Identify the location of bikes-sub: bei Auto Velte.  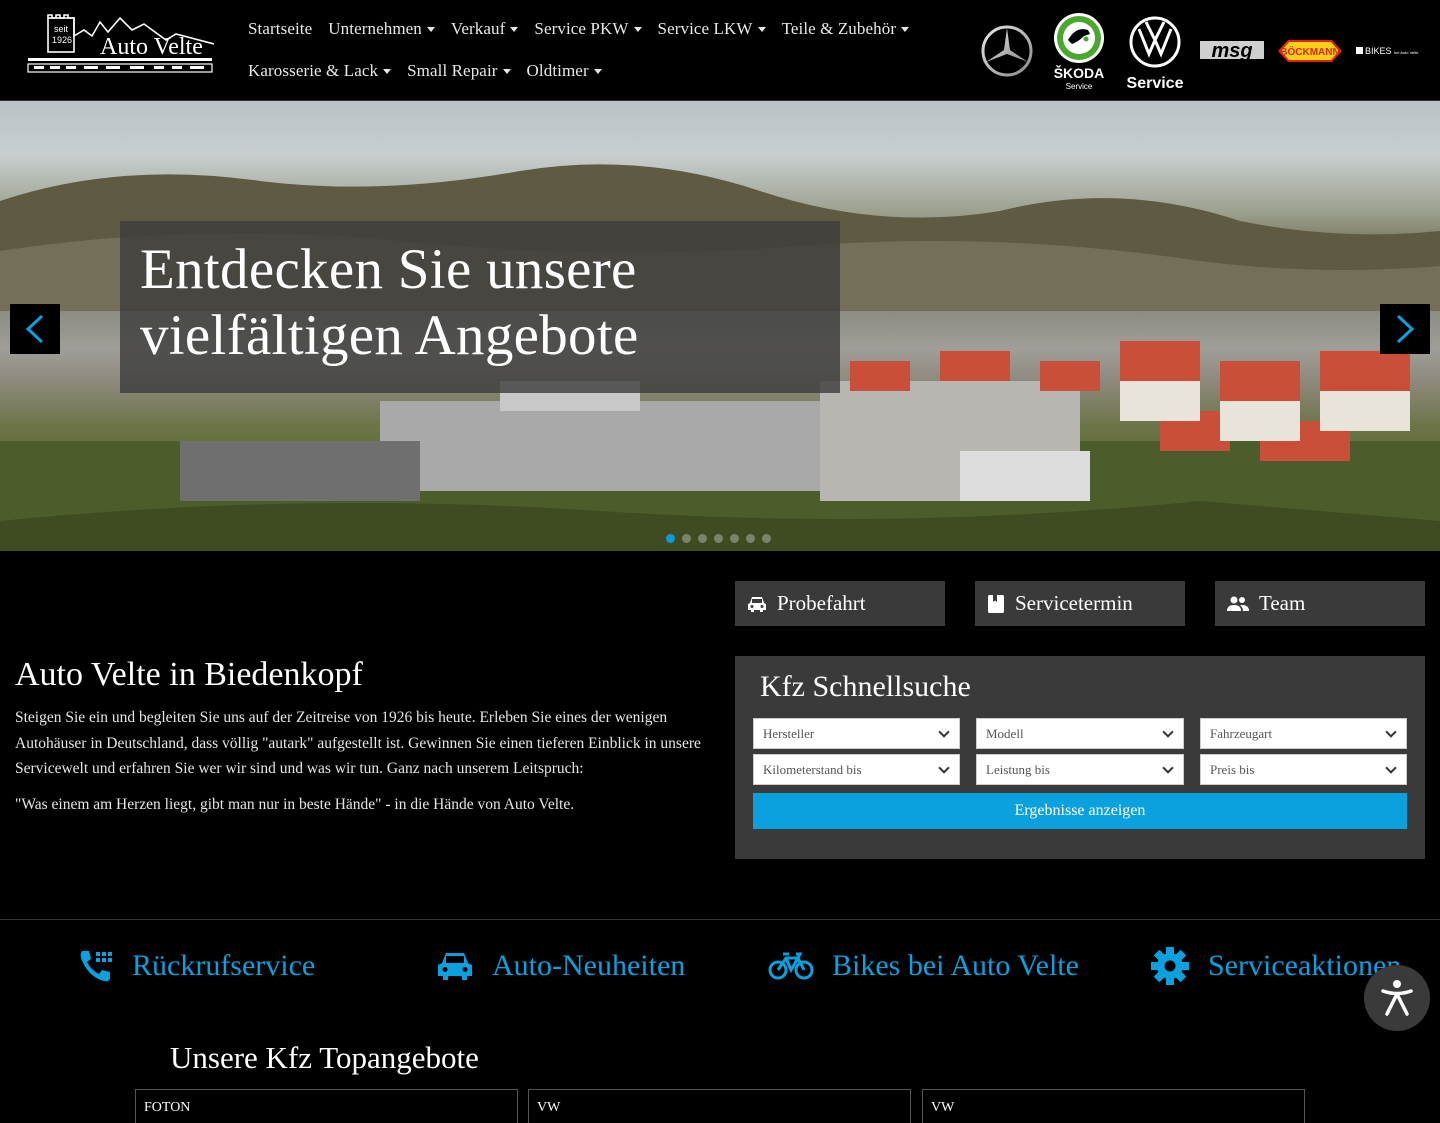
(1406, 52).